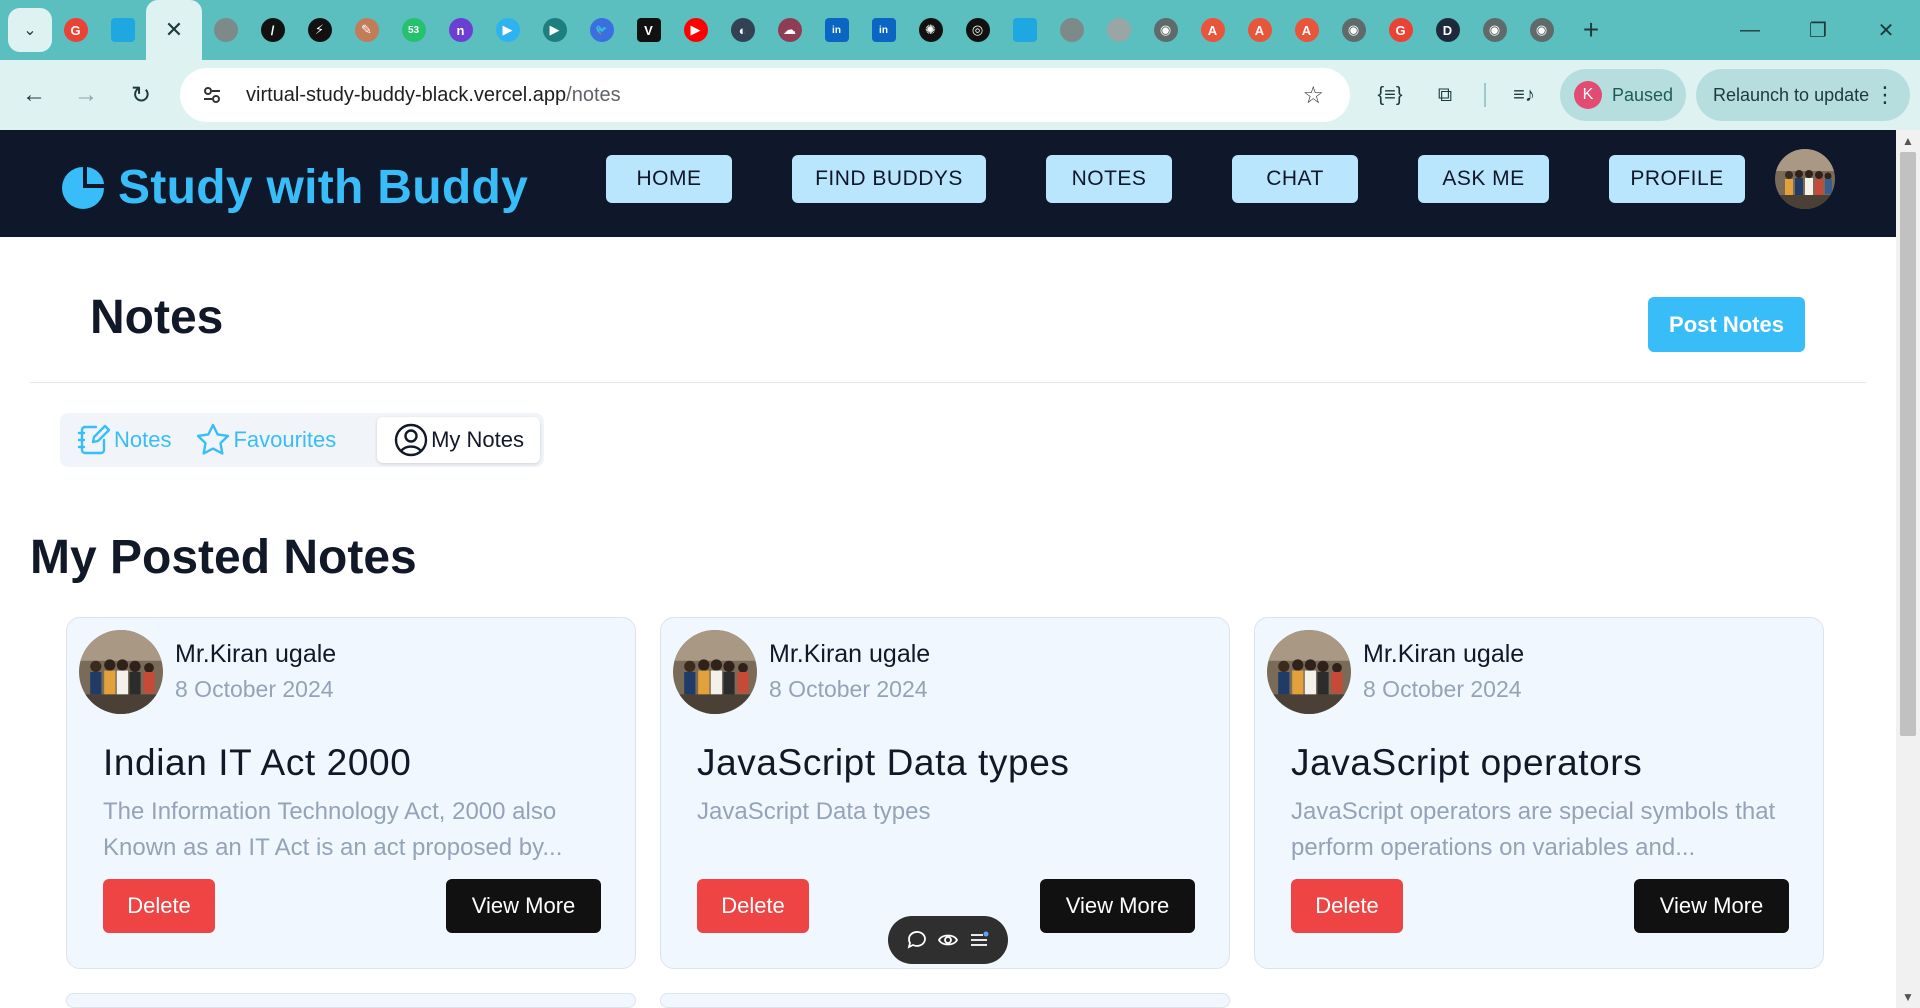 The width and height of the screenshot is (1920, 1008). I want to click on browser-tab: ◎, so click(977, 30).